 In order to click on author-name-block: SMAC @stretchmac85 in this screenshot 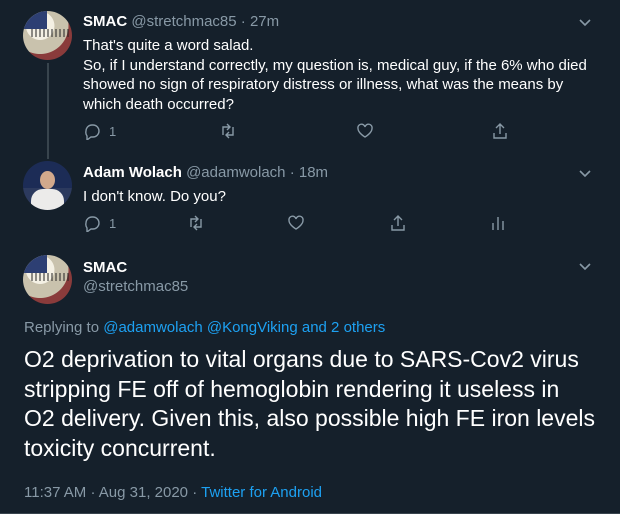, I will do `click(135, 277)`.